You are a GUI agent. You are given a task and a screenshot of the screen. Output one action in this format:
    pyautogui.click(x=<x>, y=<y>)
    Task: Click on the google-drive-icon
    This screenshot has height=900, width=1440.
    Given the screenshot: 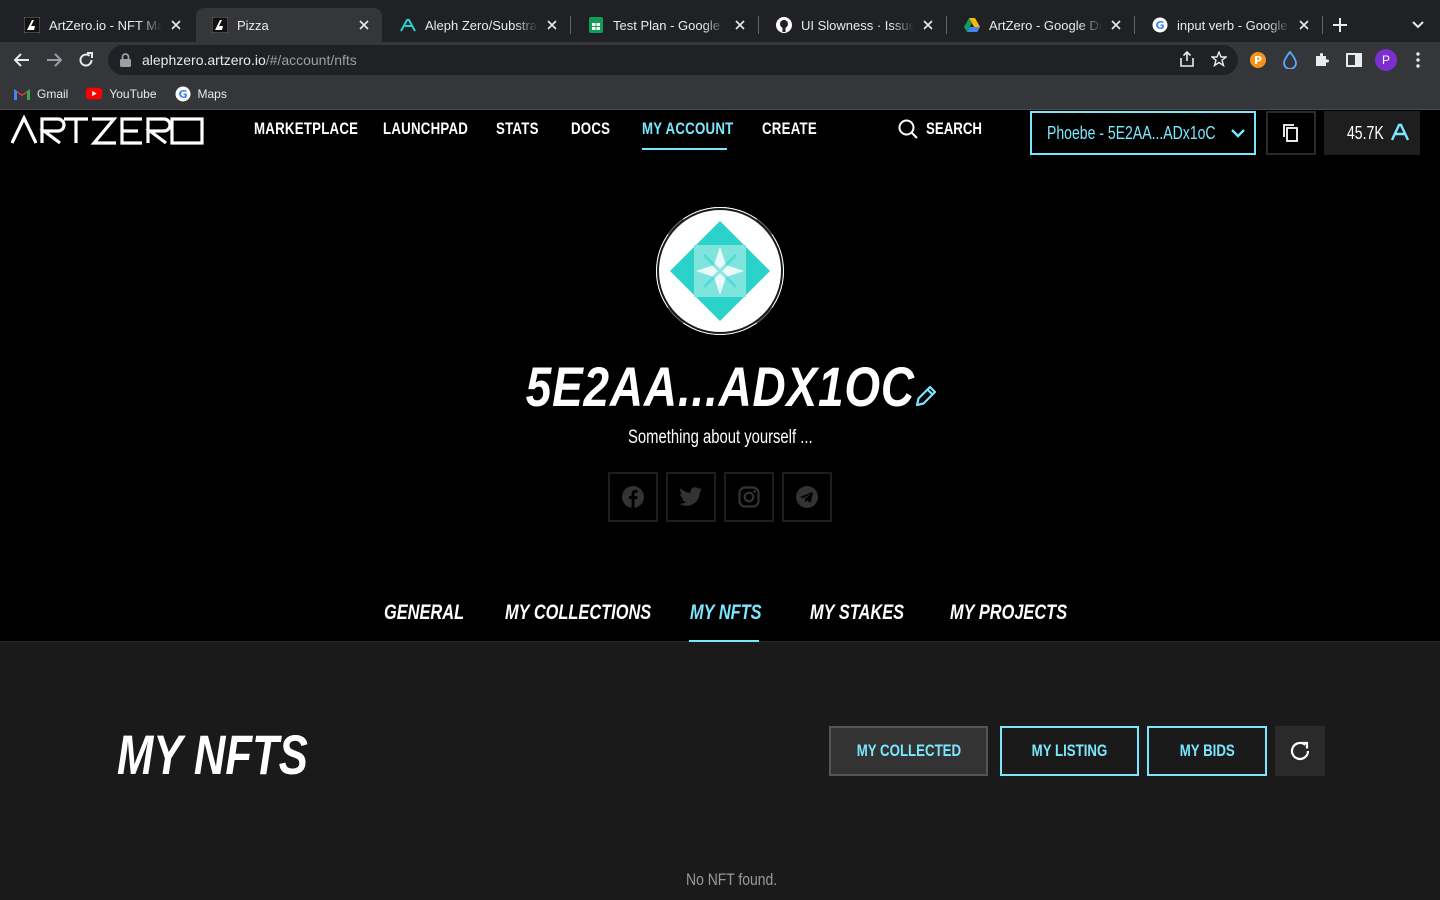 What is the action you would take?
    pyautogui.click(x=972, y=25)
    